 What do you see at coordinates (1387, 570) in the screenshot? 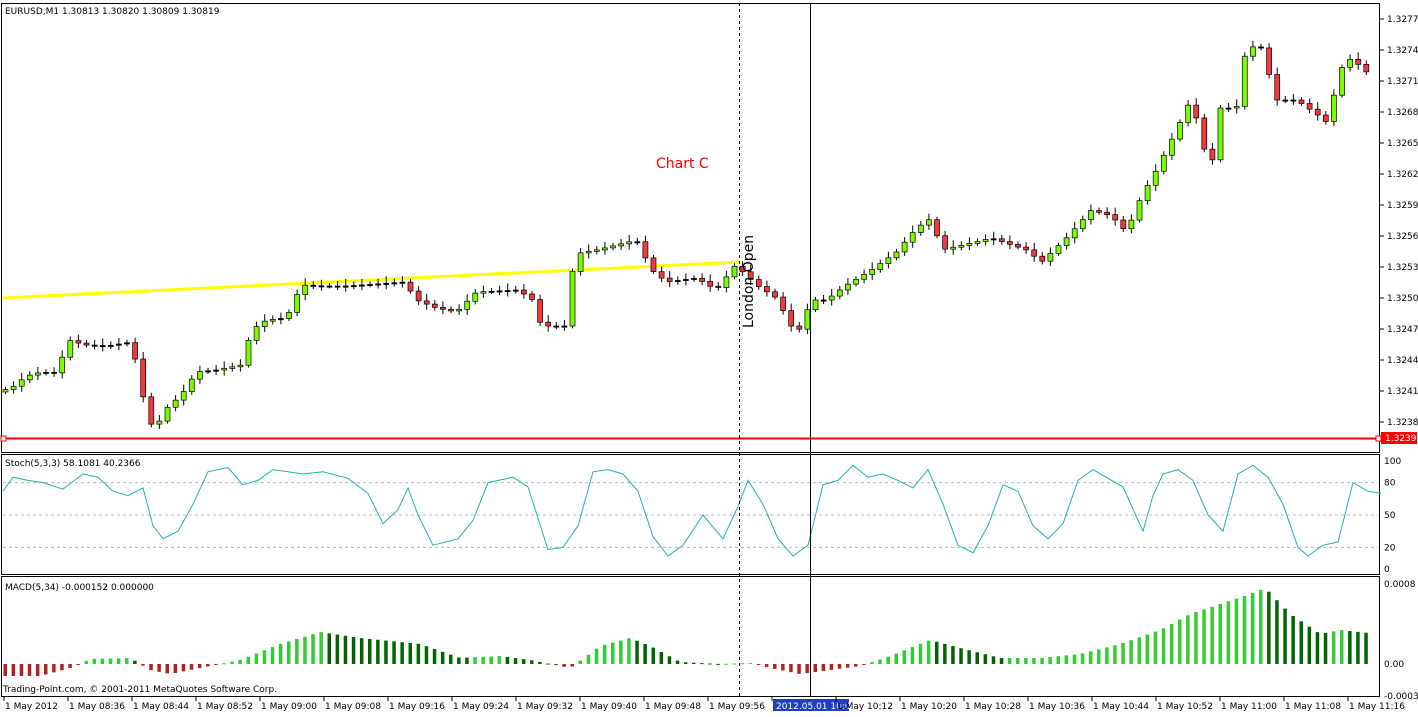
I see `stoch-level-label: 0` at bounding box center [1387, 570].